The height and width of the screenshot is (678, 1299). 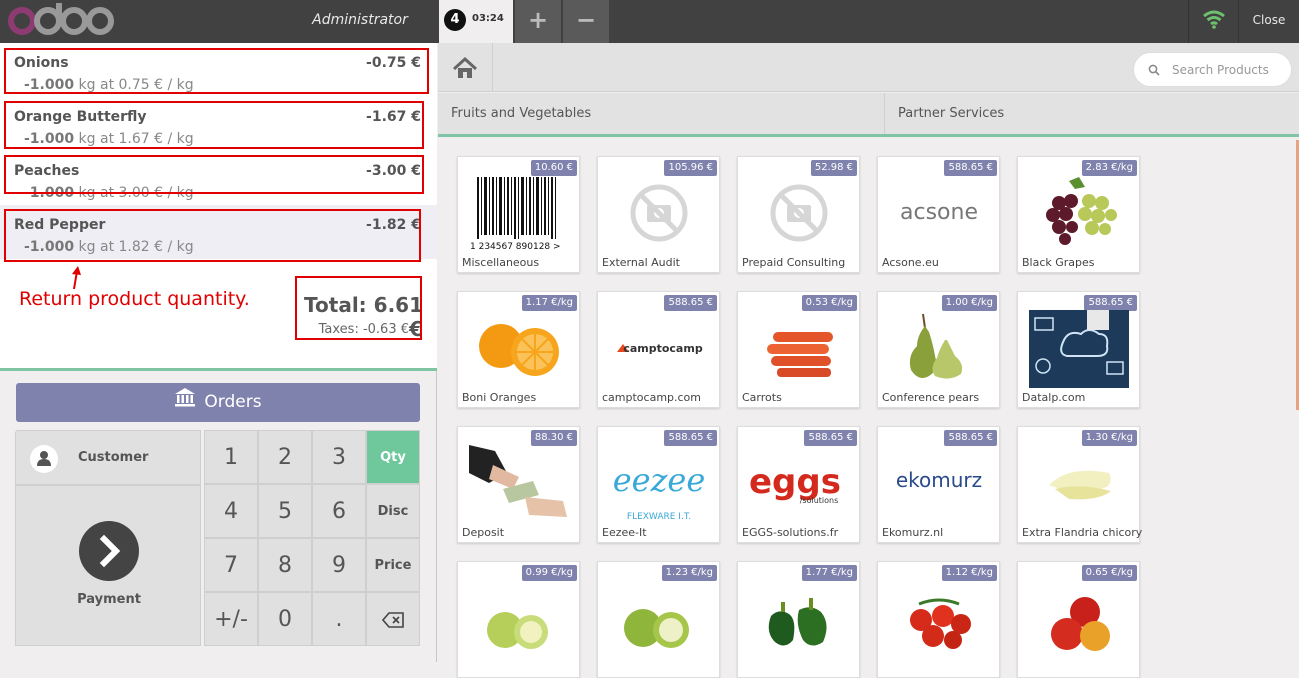 I want to click on category-fruits-vegetables: Fruits and Vegetables, so click(x=666, y=113).